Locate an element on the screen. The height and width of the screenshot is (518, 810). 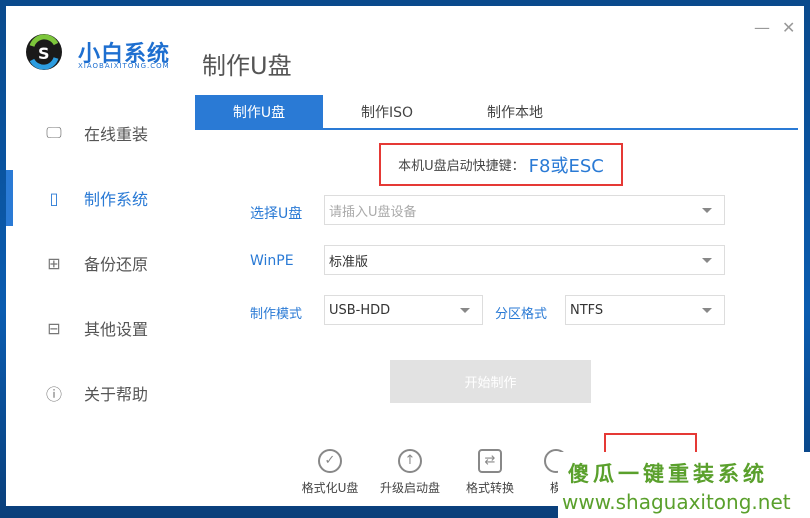
tab-make-local: 制作本地 is located at coordinates (515, 111).